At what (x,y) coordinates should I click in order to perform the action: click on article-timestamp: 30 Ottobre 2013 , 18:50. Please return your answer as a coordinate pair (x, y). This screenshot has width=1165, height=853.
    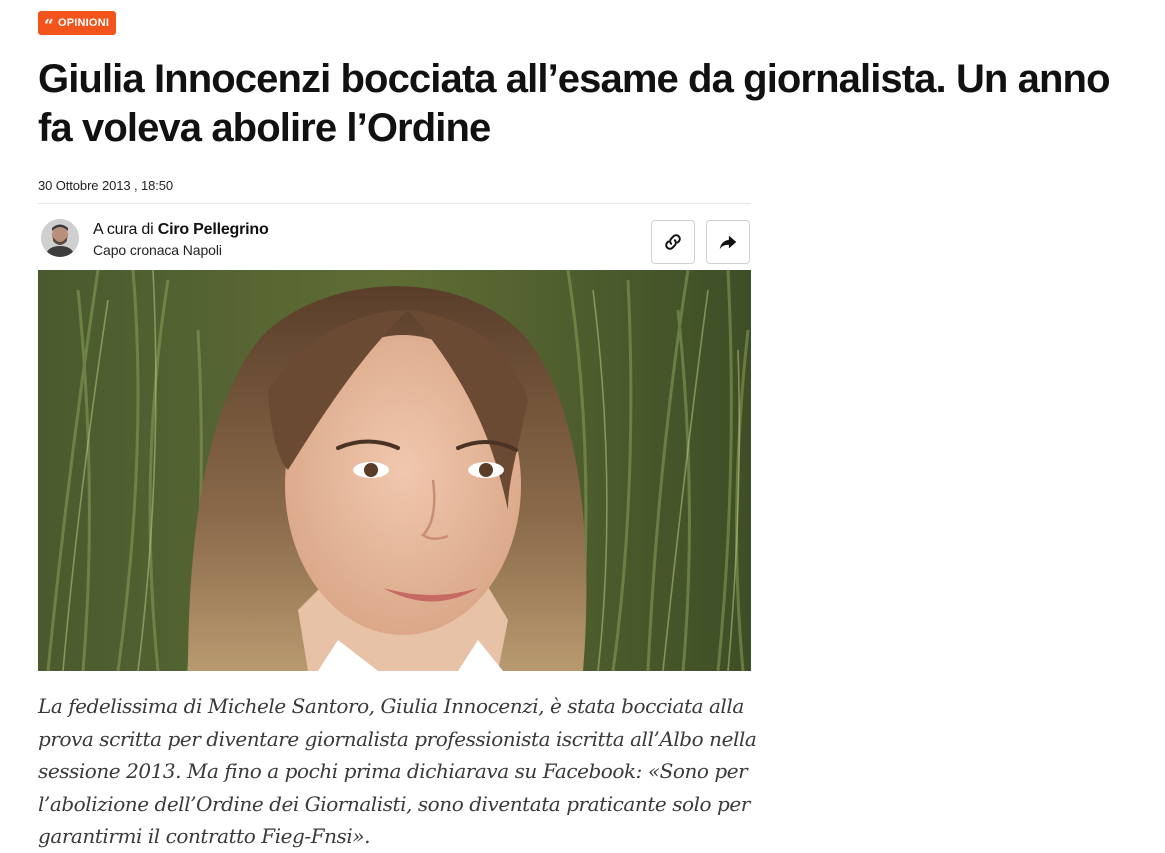
    Looking at the image, I should click on (106, 185).